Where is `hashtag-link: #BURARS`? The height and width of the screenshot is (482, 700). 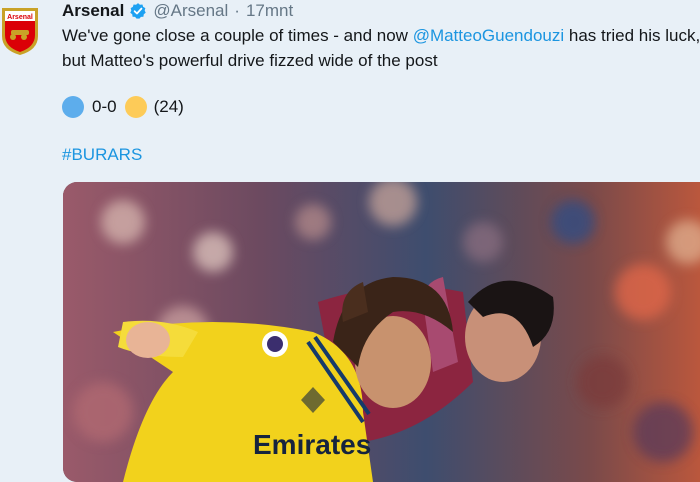 hashtag-link: #BURARS is located at coordinates (102, 155).